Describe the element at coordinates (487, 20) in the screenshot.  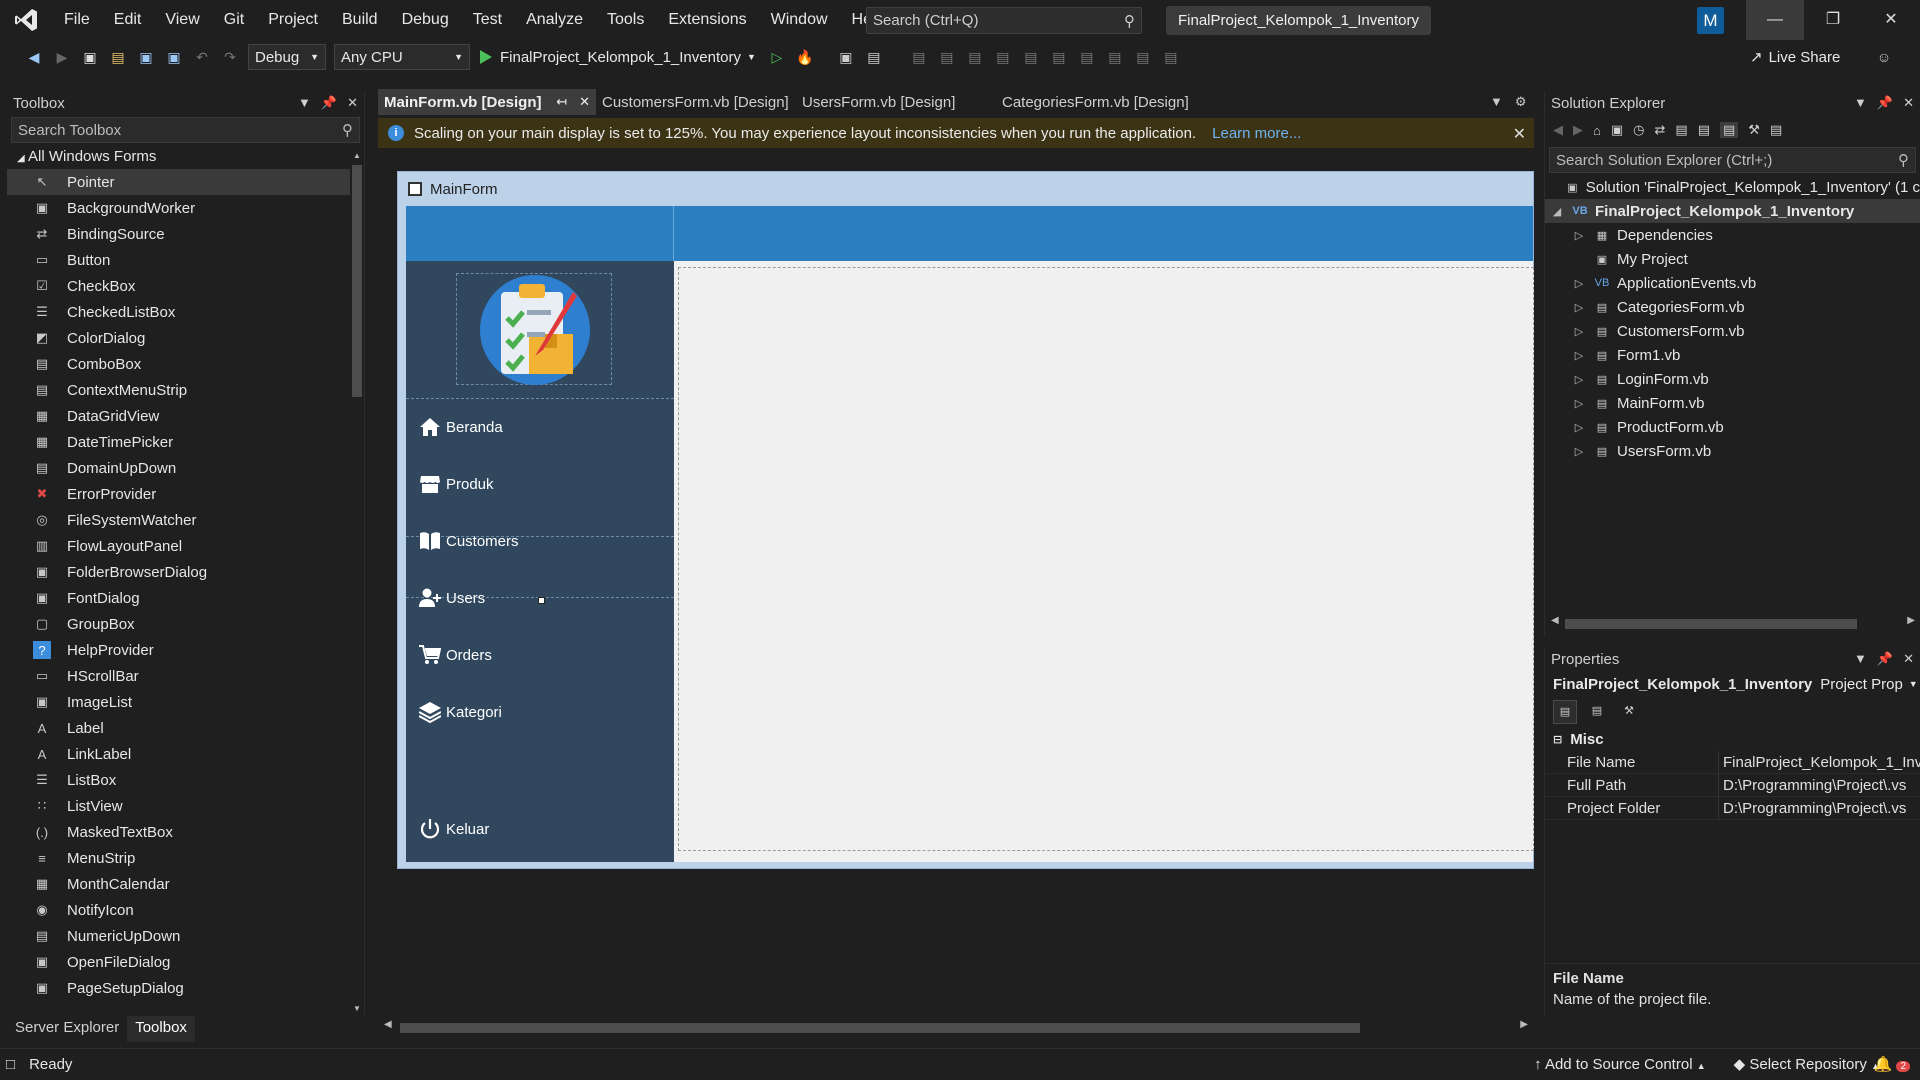
I see `menu-test: Test` at that location.